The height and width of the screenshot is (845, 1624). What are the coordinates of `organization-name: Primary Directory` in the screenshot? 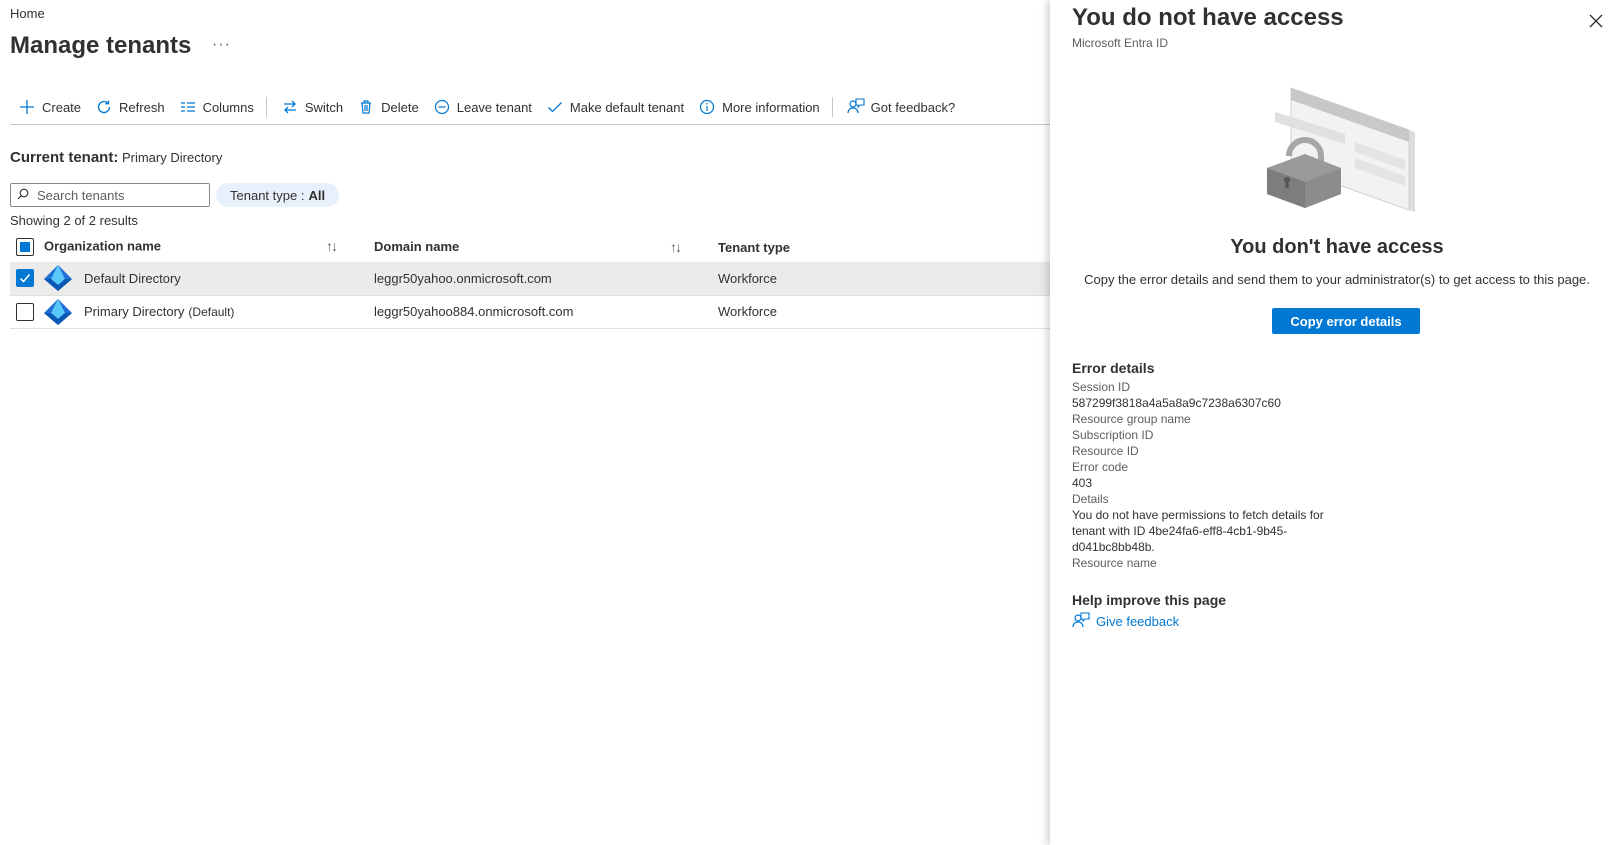 It's located at (134, 311).